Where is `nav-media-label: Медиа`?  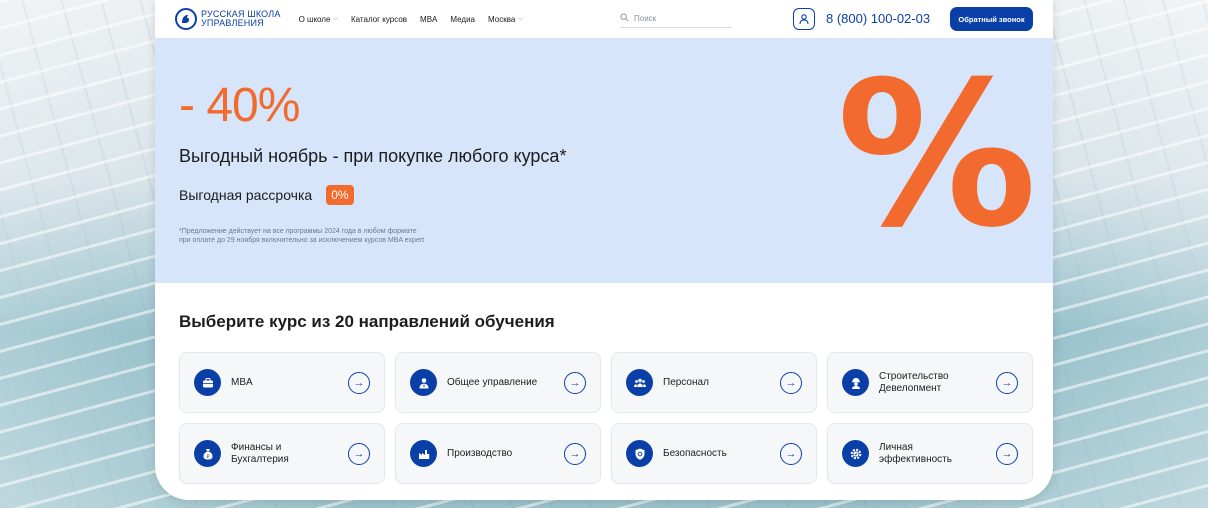 nav-media-label: Медиа is located at coordinates (462, 19).